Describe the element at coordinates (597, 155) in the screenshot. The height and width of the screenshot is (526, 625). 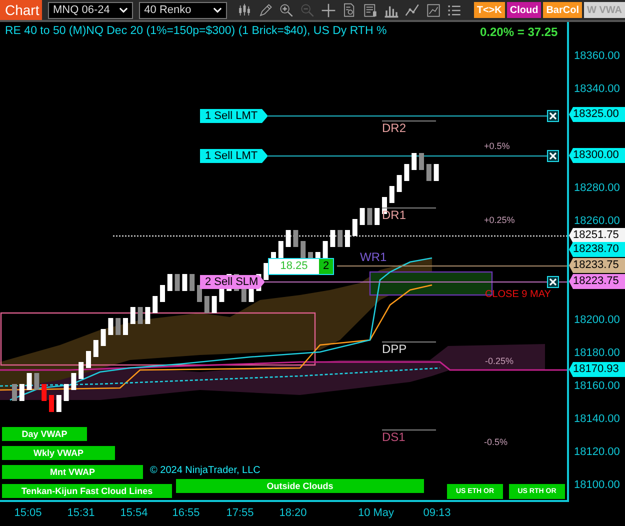
I see `price-marker: 18300.00` at that location.